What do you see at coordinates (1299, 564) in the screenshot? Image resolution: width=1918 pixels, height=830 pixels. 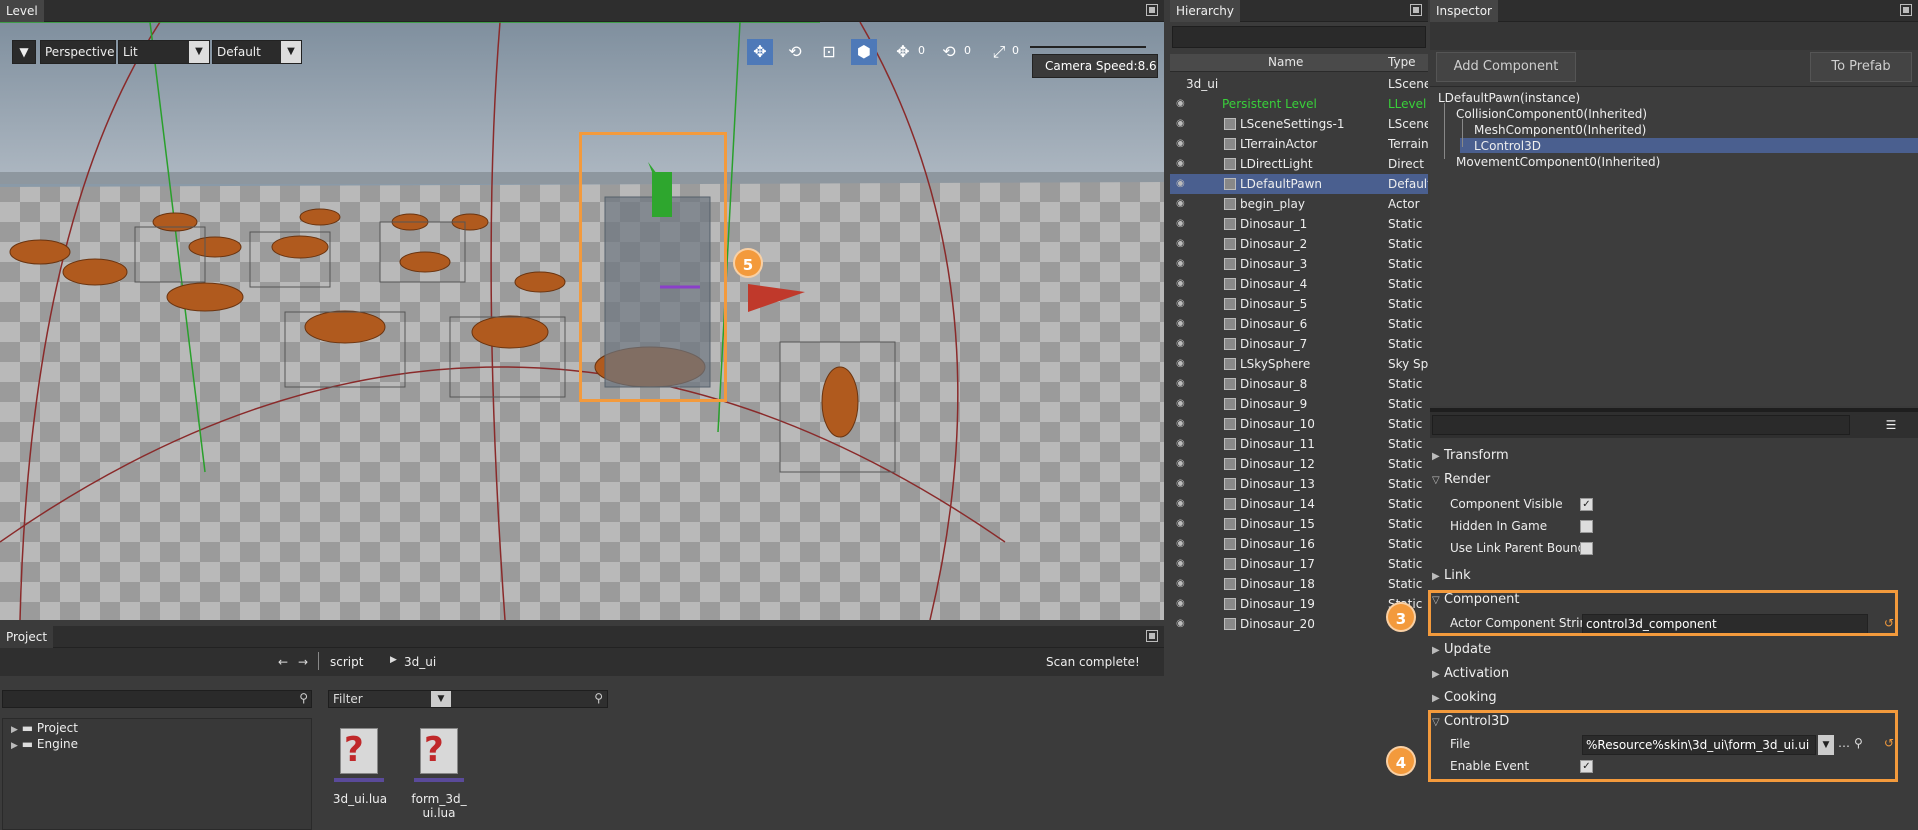 I see `hierarchy-row: ◉ Dinosaur_17 Static` at bounding box center [1299, 564].